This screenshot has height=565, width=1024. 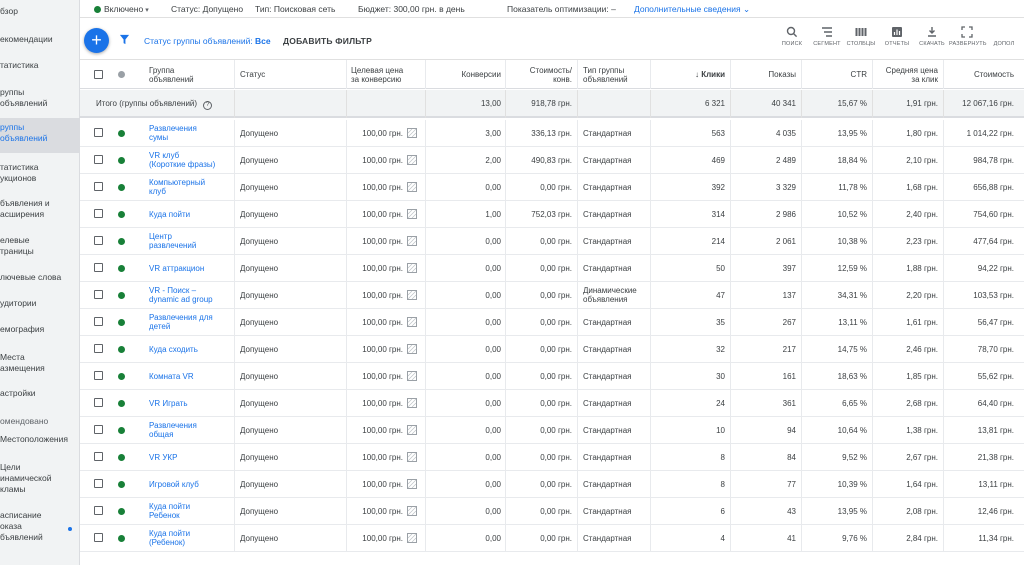 What do you see at coordinates (189, 187) in the screenshot?
I see `ad-group-name-link: Компьютерный клуб` at bounding box center [189, 187].